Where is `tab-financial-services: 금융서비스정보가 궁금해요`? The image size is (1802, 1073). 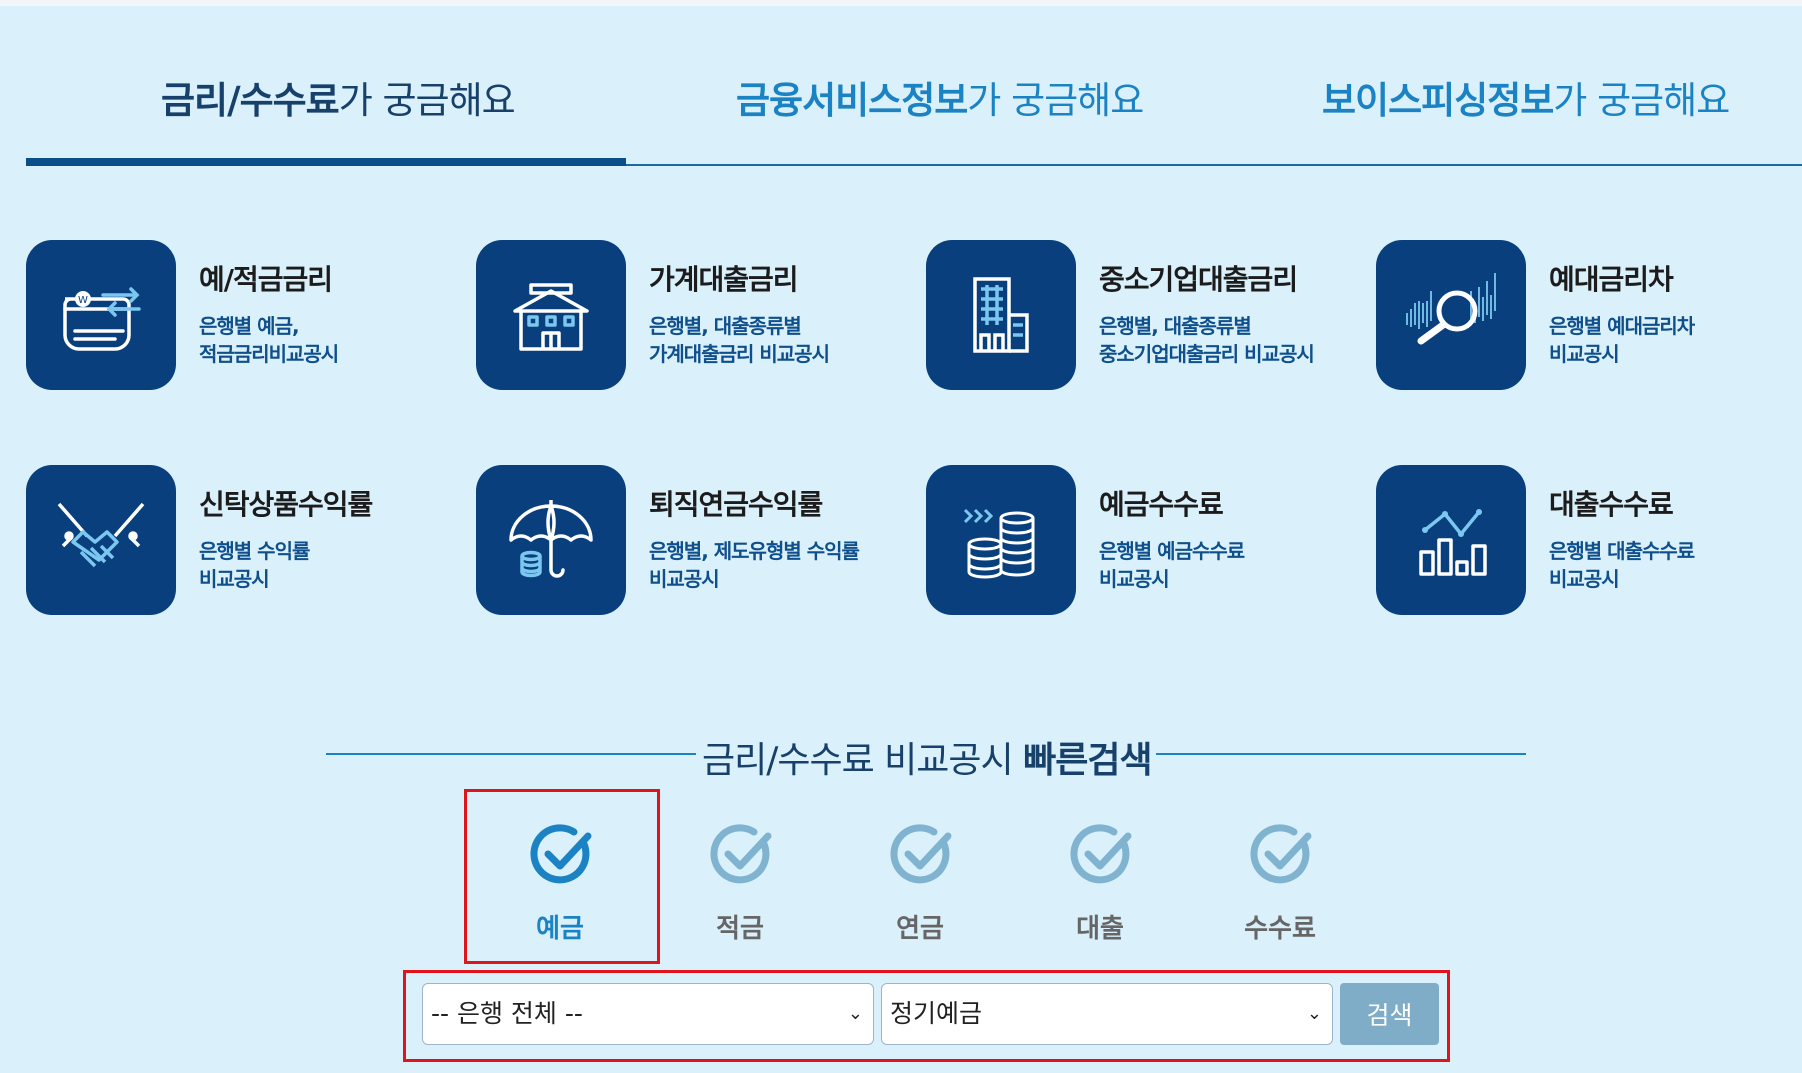
tab-financial-services: 금융서비스정보가 궁금해요 is located at coordinates (926, 107).